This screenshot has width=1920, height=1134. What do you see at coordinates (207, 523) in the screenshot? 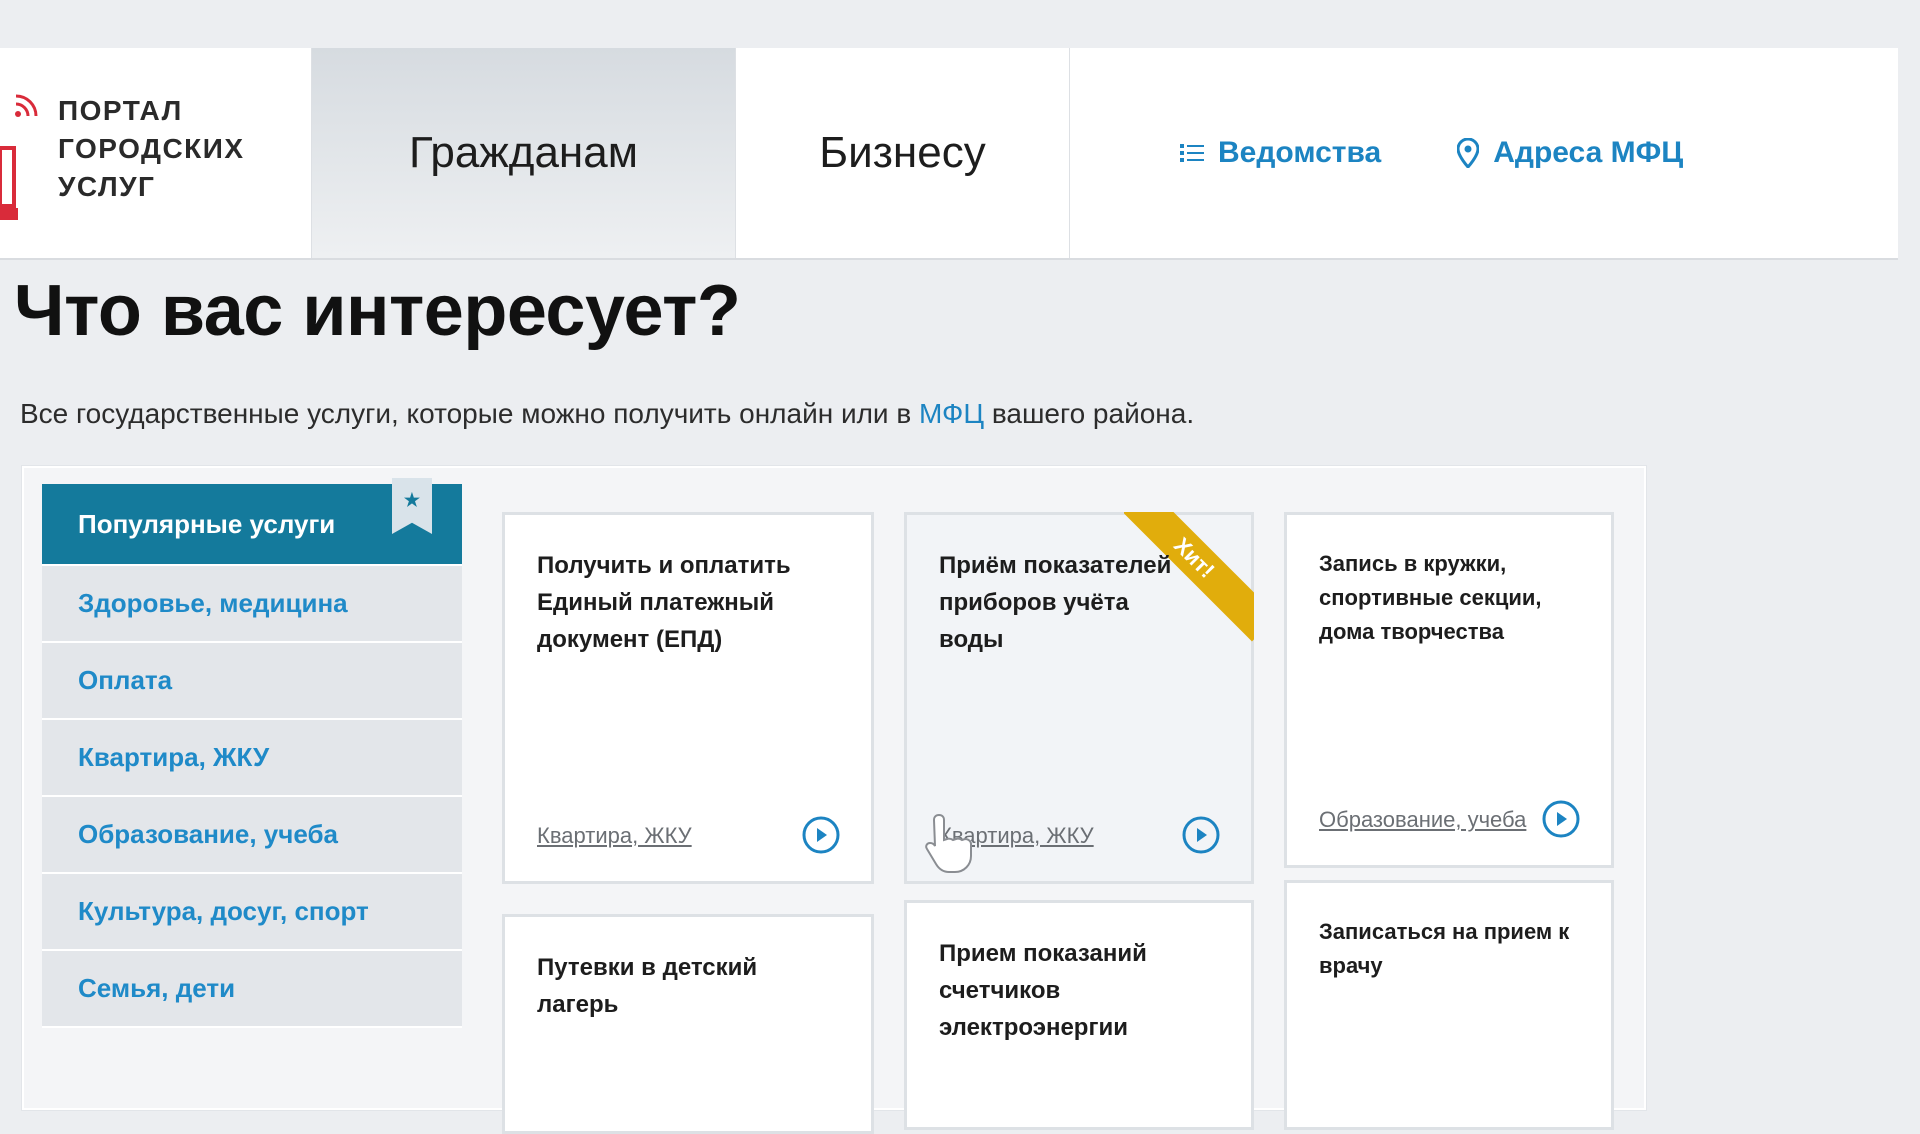
I see `sidebar-item-label: Популярные услуги` at bounding box center [207, 523].